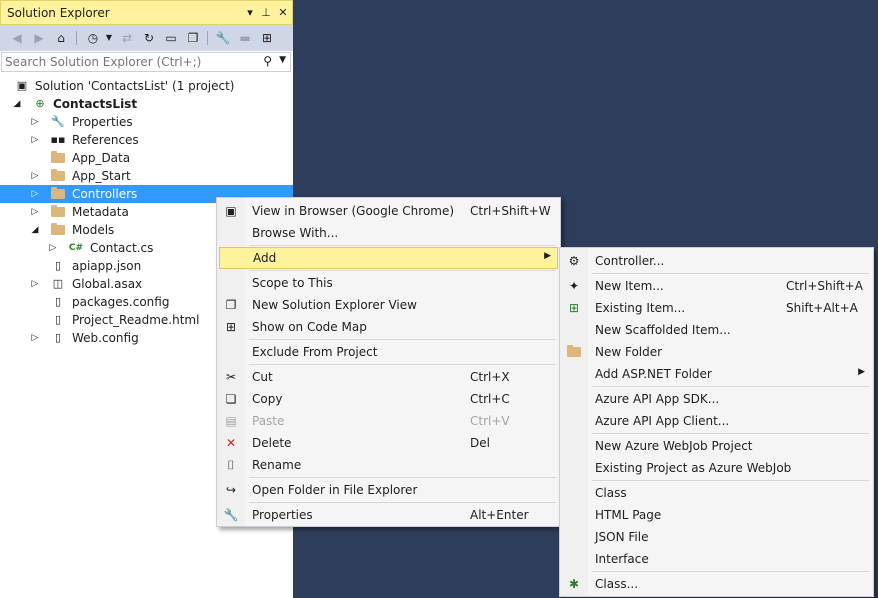 Image resolution: width=878 pixels, height=598 pixels. What do you see at coordinates (146, 104) in the screenshot?
I see `tree-item-project: ◢ ⊕ ContactsList` at bounding box center [146, 104].